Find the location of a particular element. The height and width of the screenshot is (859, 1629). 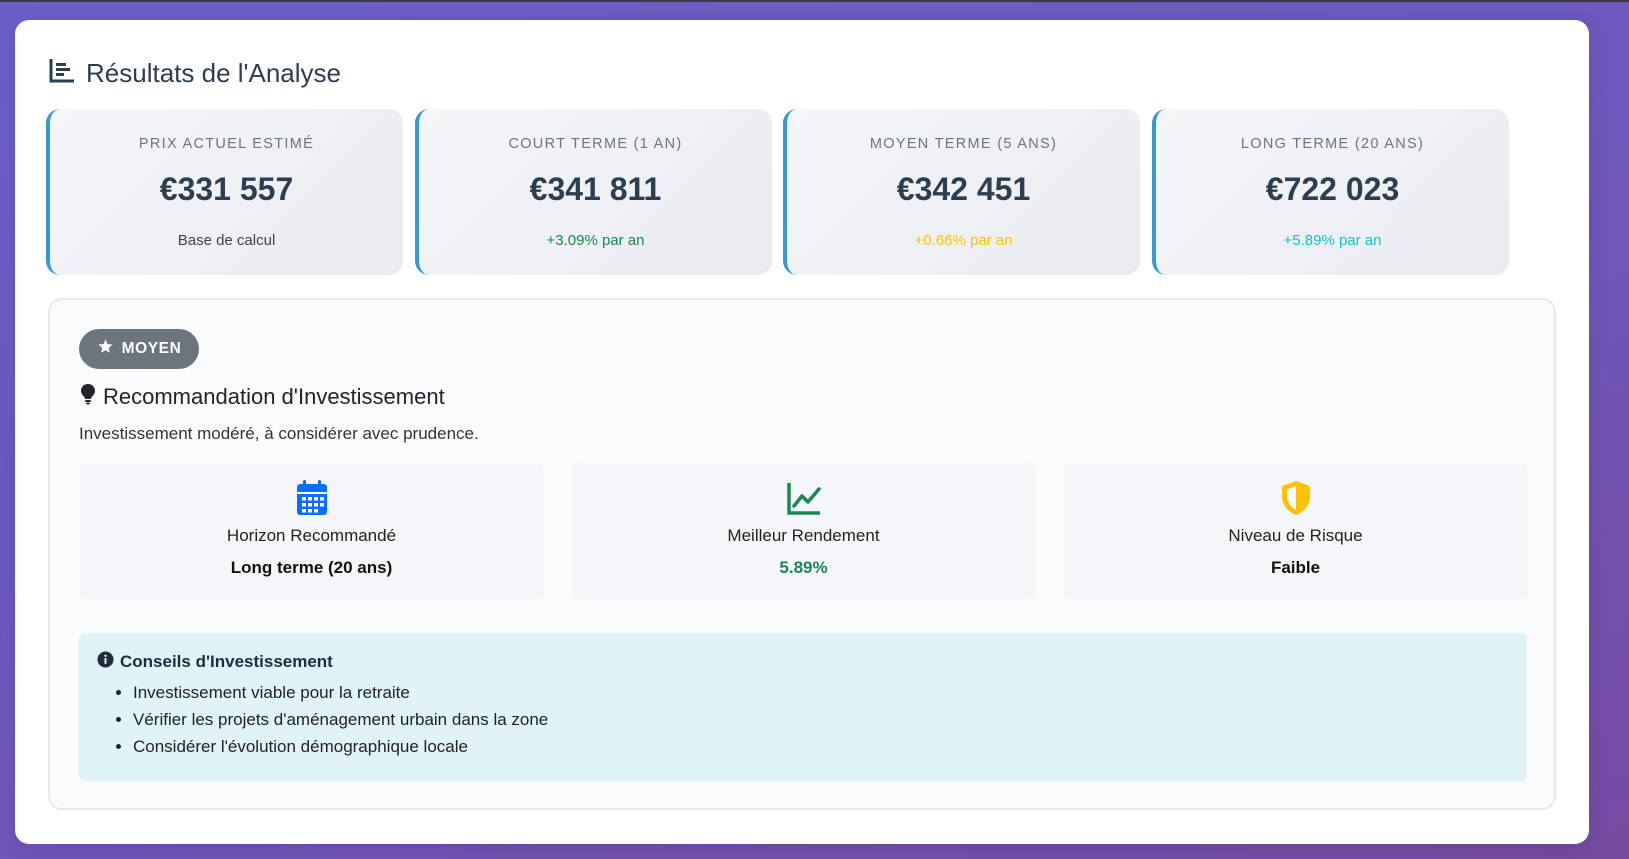

advice-title: Conseils d'Investissement is located at coordinates (226, 661).